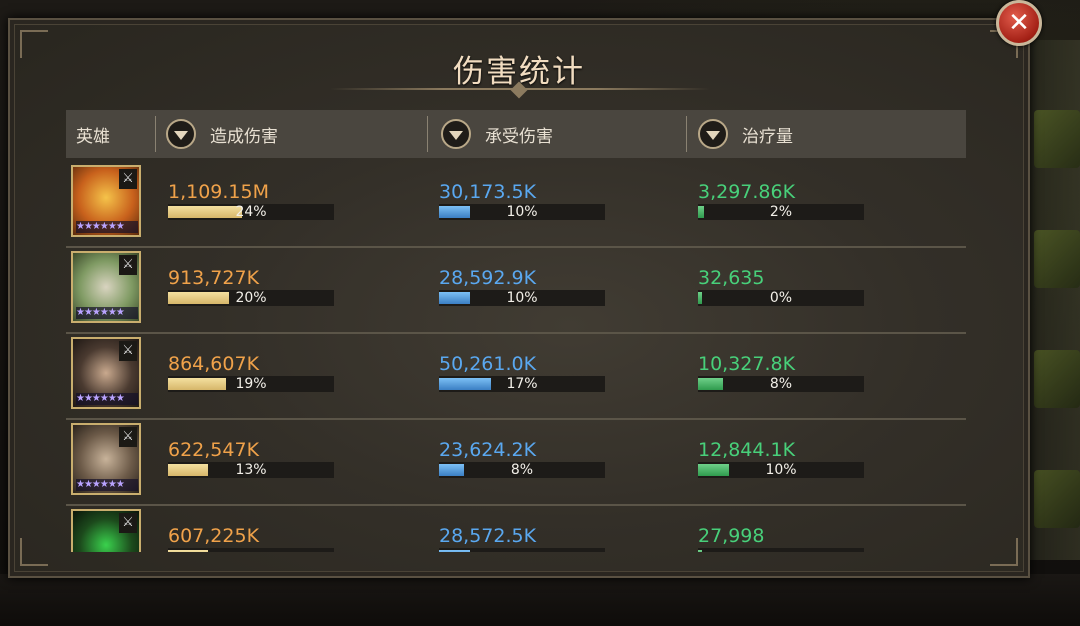 The width and height of the screenshot is (1080, 626). What do you see at coordinates (488, 536) in the screenshot?
I see `damage-taken-value: 28,572.5K` at bounding box center [488, 536].